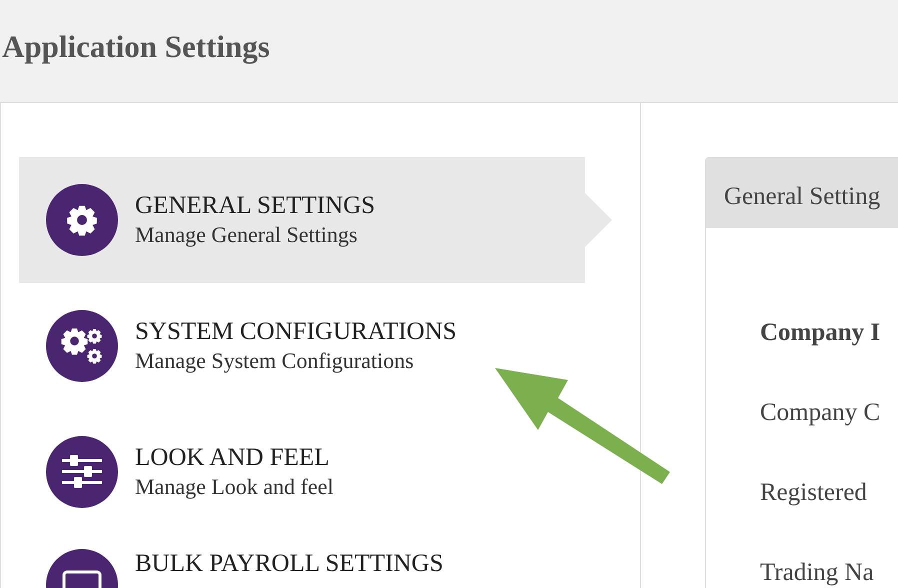 The image size is (898, 588). I want to click on field-label: Registered, so click(813, 492).